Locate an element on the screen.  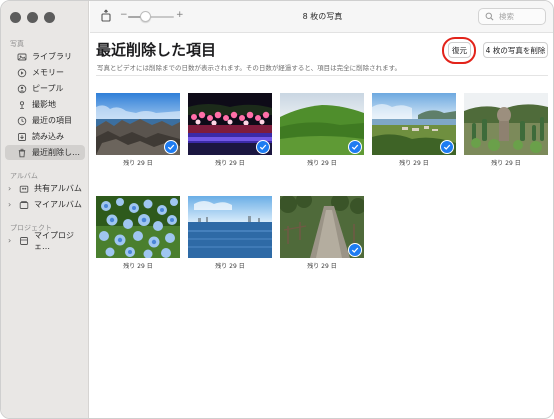
search-icon is located at coordinates (489, 16).